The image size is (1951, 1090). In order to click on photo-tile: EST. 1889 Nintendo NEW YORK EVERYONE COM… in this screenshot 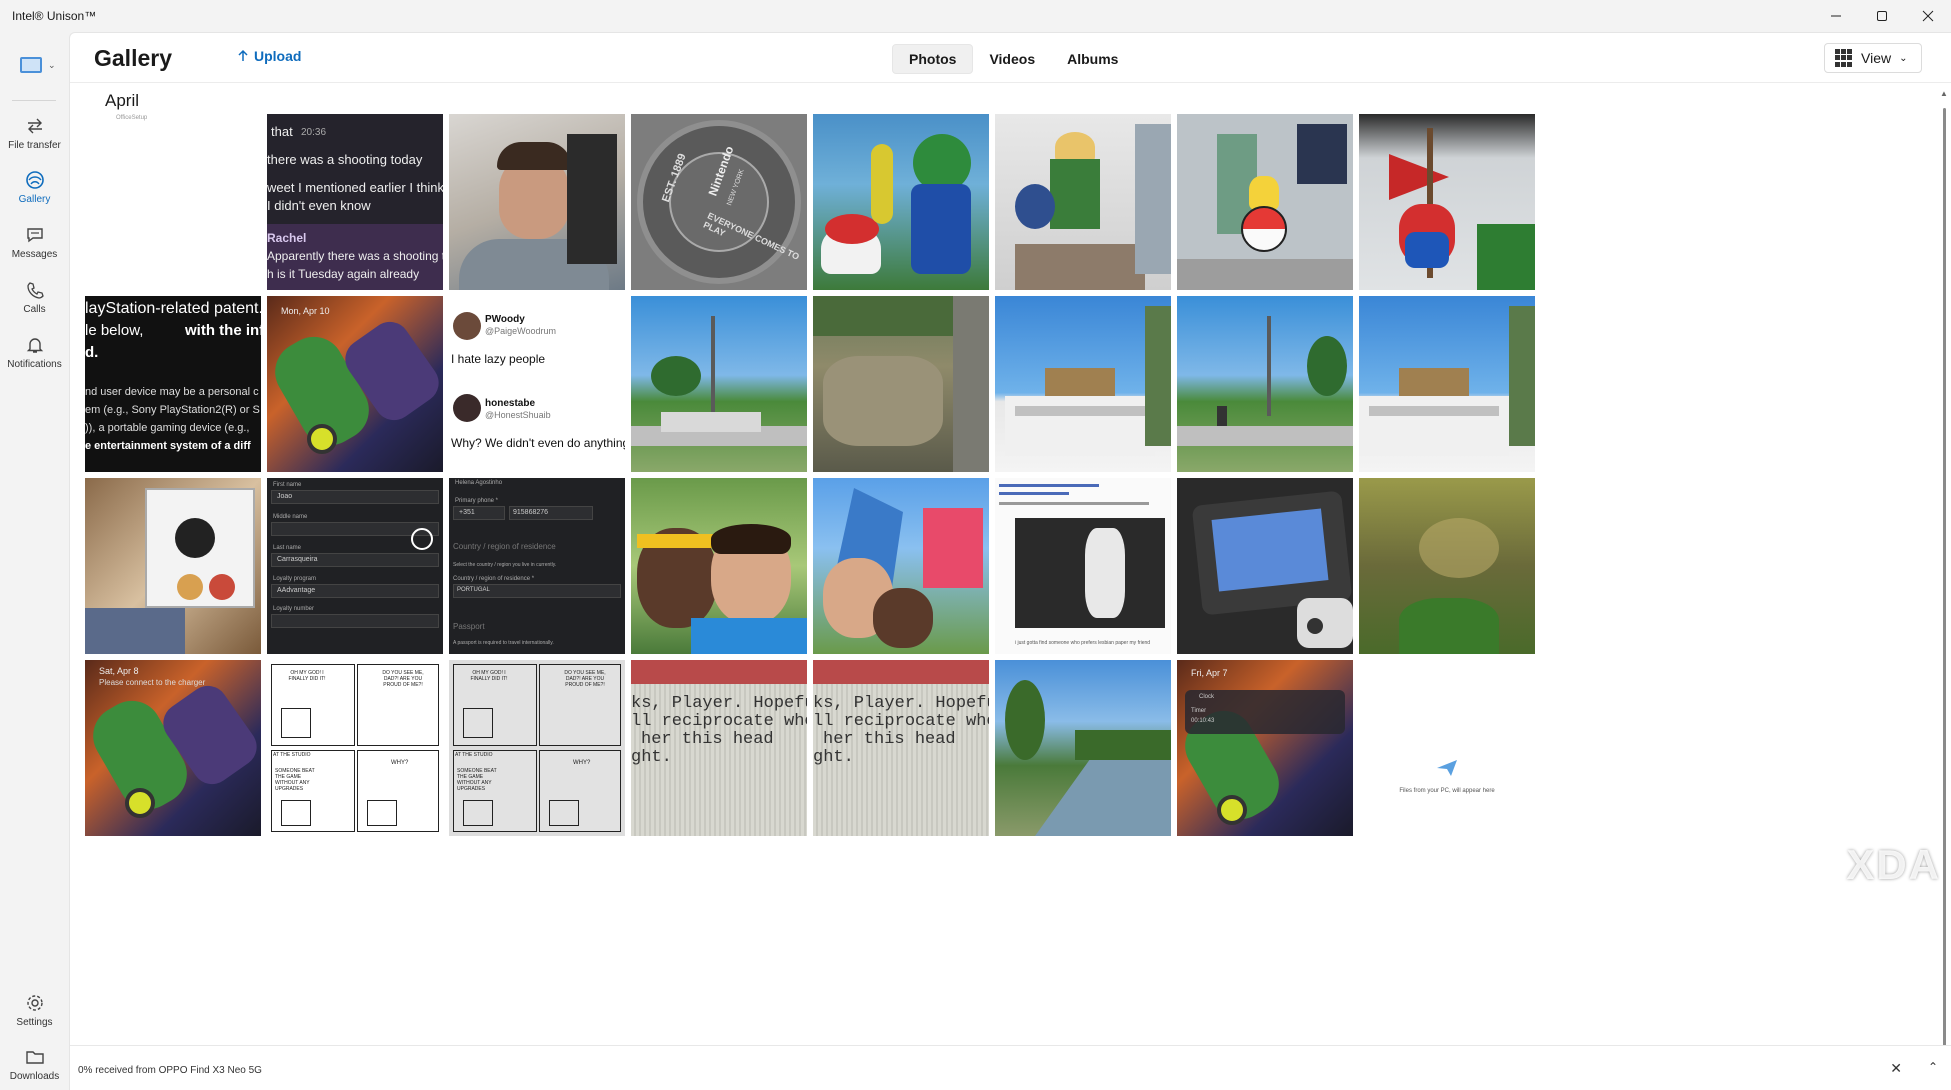, I will do `click(719, 202)`.